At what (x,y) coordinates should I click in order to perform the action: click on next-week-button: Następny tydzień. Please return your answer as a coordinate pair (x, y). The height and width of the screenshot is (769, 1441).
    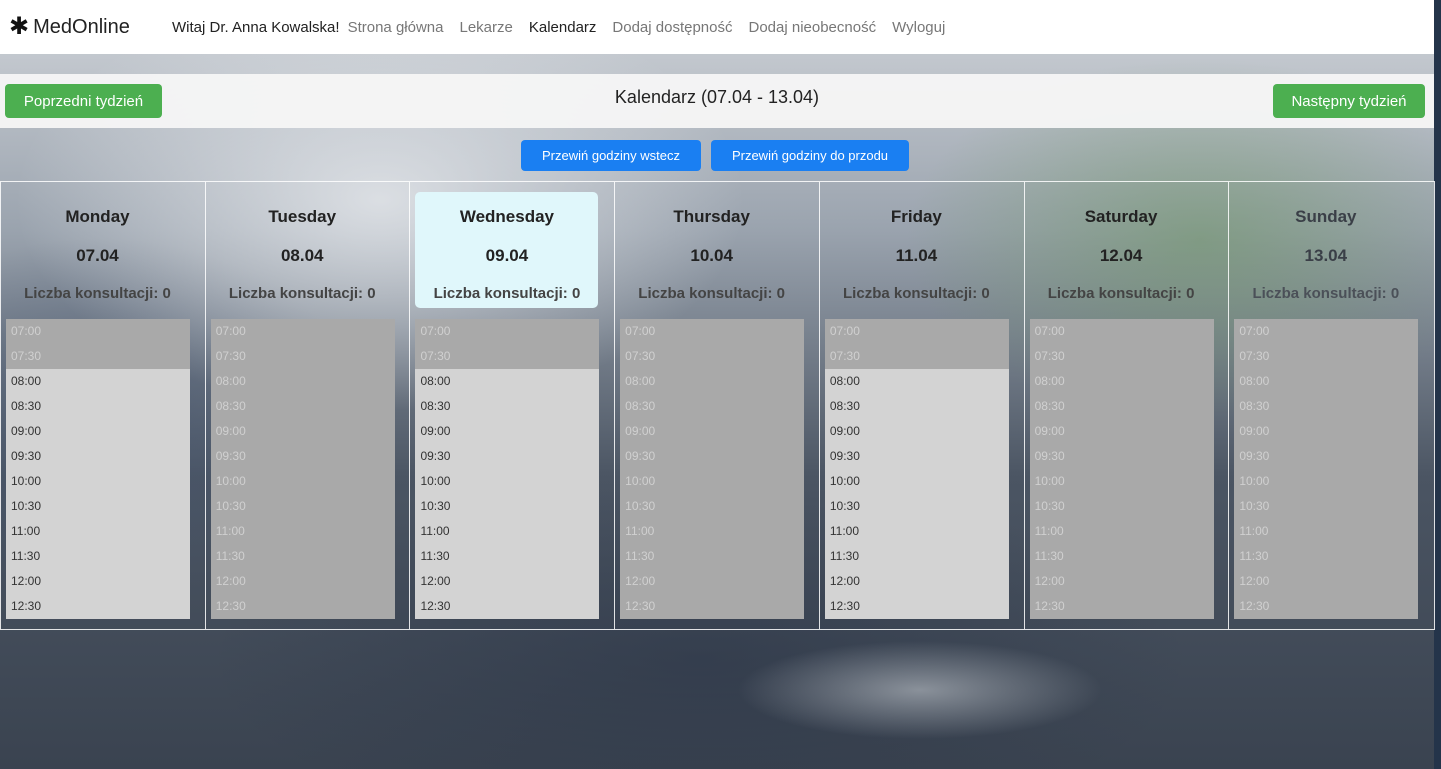
    Looking at the image, I should click on (1349, 101).